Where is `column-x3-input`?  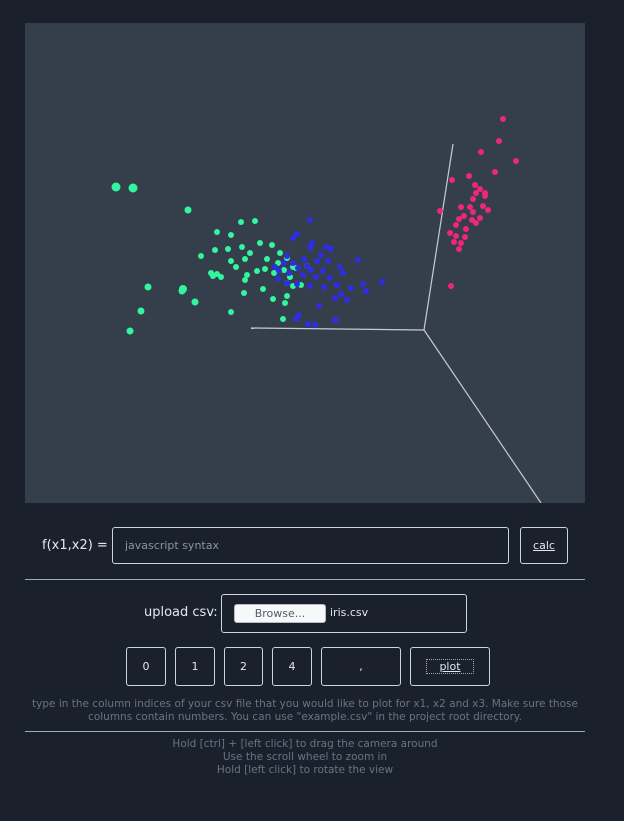 column-x3-input is located at coordinates (243, 666).